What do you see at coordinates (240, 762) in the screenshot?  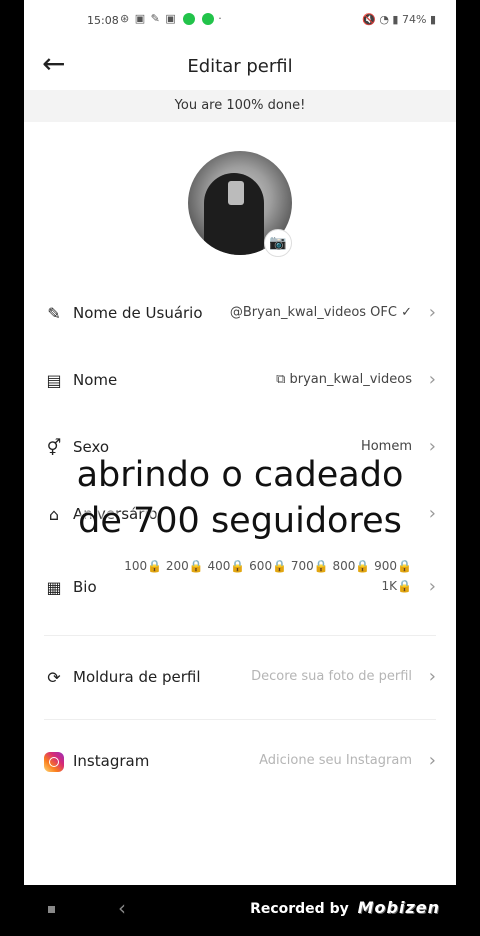 I see `row-instagram: Instagram Adicione seu Instagram ›` at bounding box center [240, 762].